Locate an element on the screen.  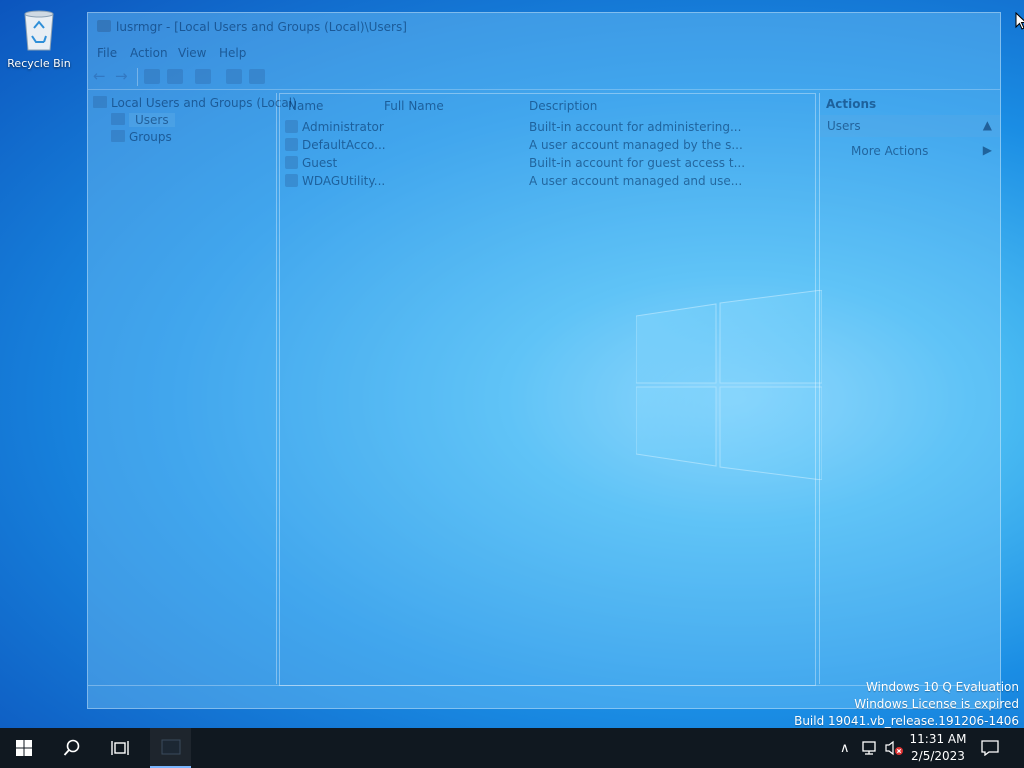
menu-view: View is located at coordinates (192, 53).